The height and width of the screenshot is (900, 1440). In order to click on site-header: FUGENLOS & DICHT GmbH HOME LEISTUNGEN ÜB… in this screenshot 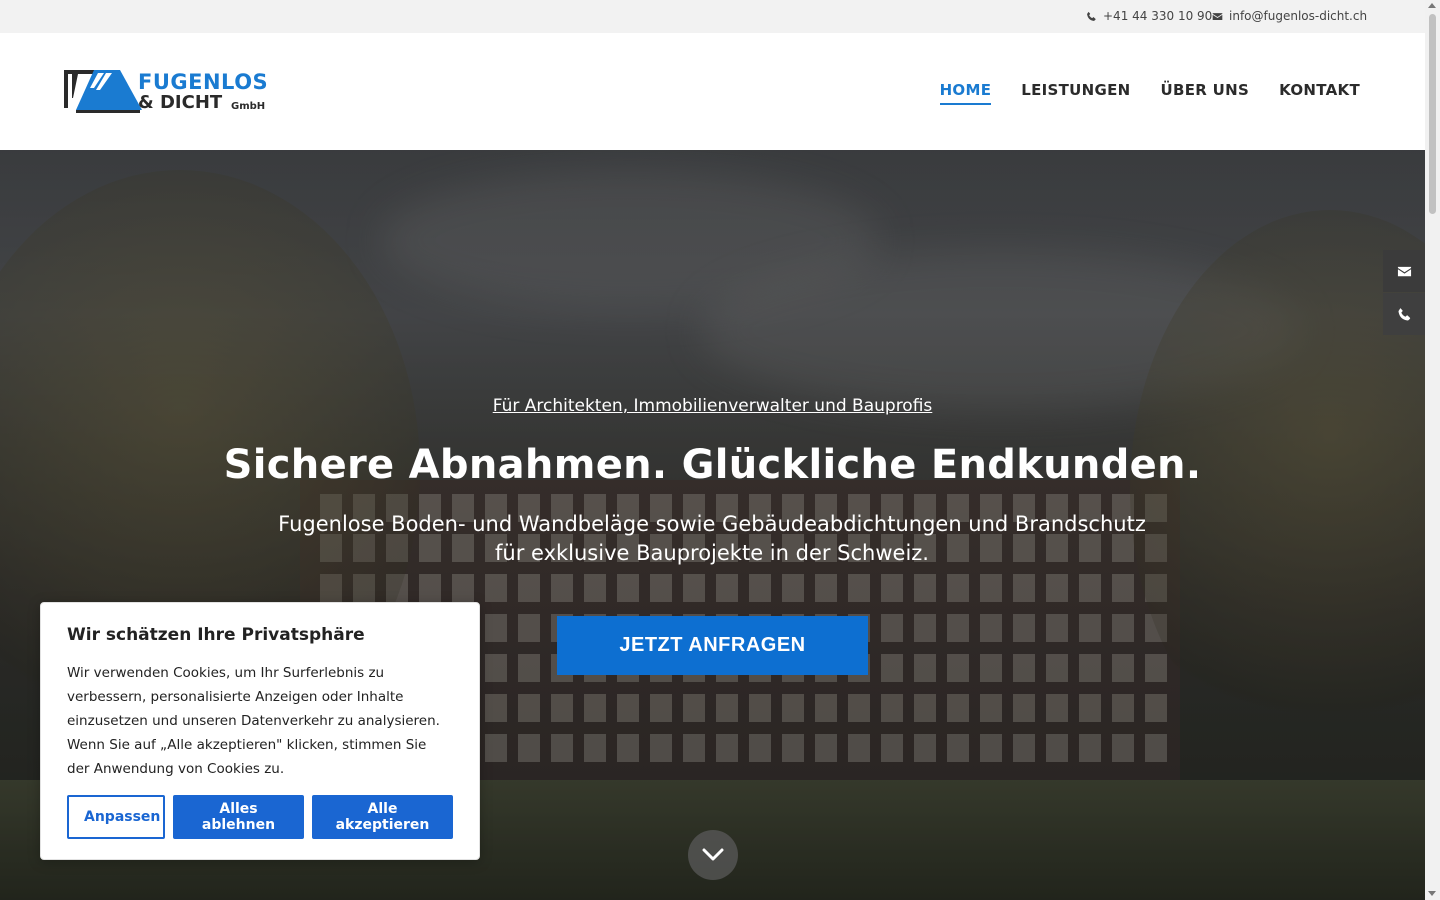, I will do `click(712, 91)`.